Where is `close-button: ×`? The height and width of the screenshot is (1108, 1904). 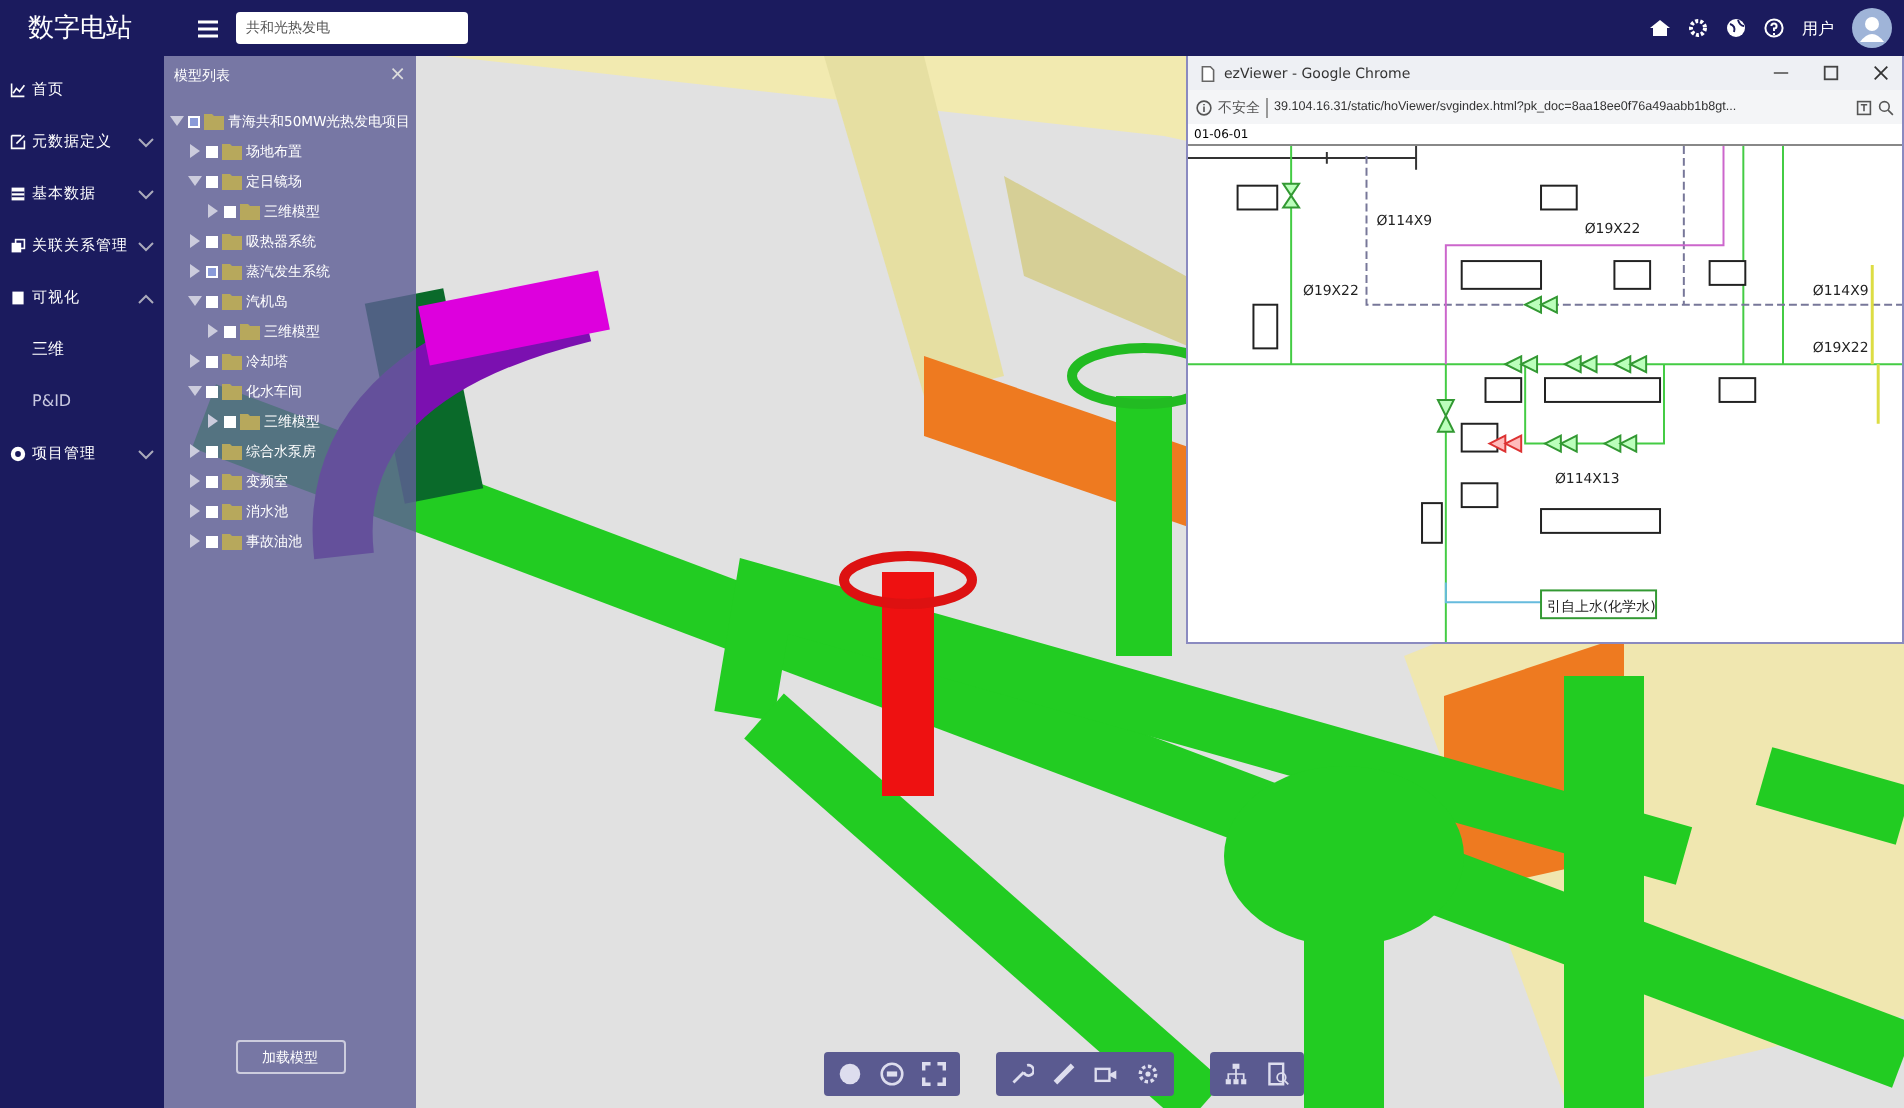 close-button: × is located at coordinates (397, 75).